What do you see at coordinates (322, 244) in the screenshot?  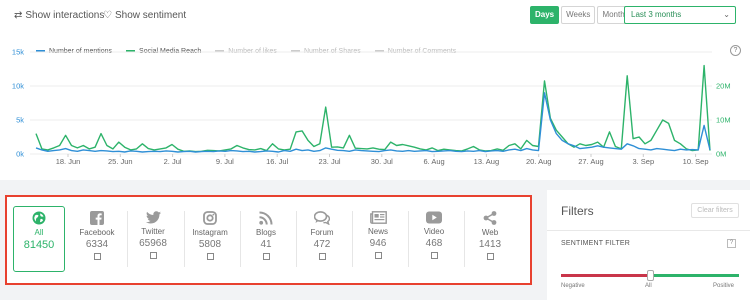 I see `channel-count: 472` at bounding box center [322, 244].